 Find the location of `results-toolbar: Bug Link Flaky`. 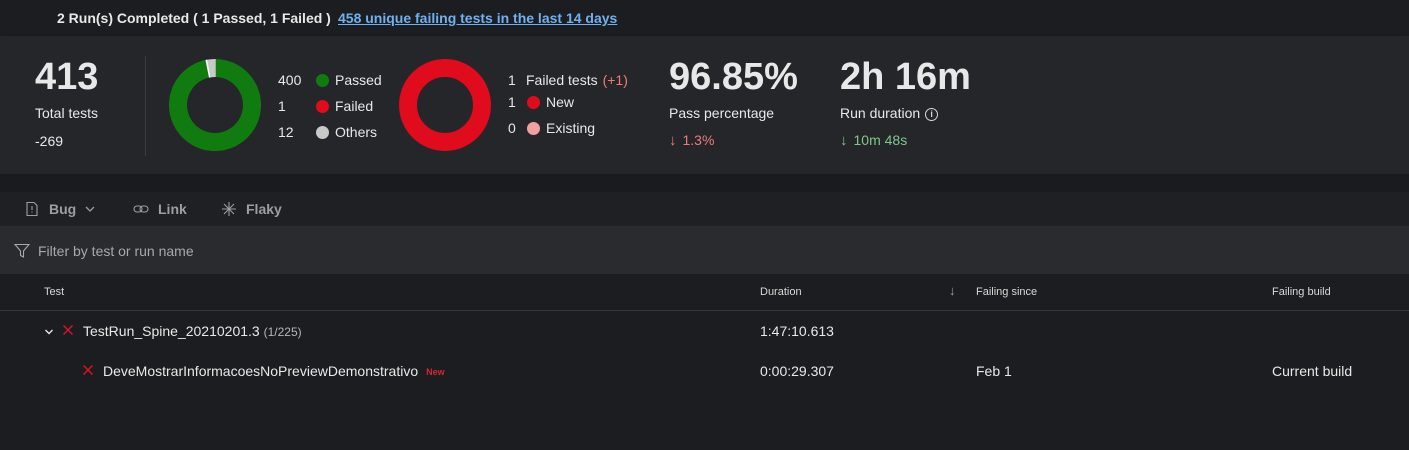

results-toolbar: Bug Link Flaky is located at coordinates (704, 209).